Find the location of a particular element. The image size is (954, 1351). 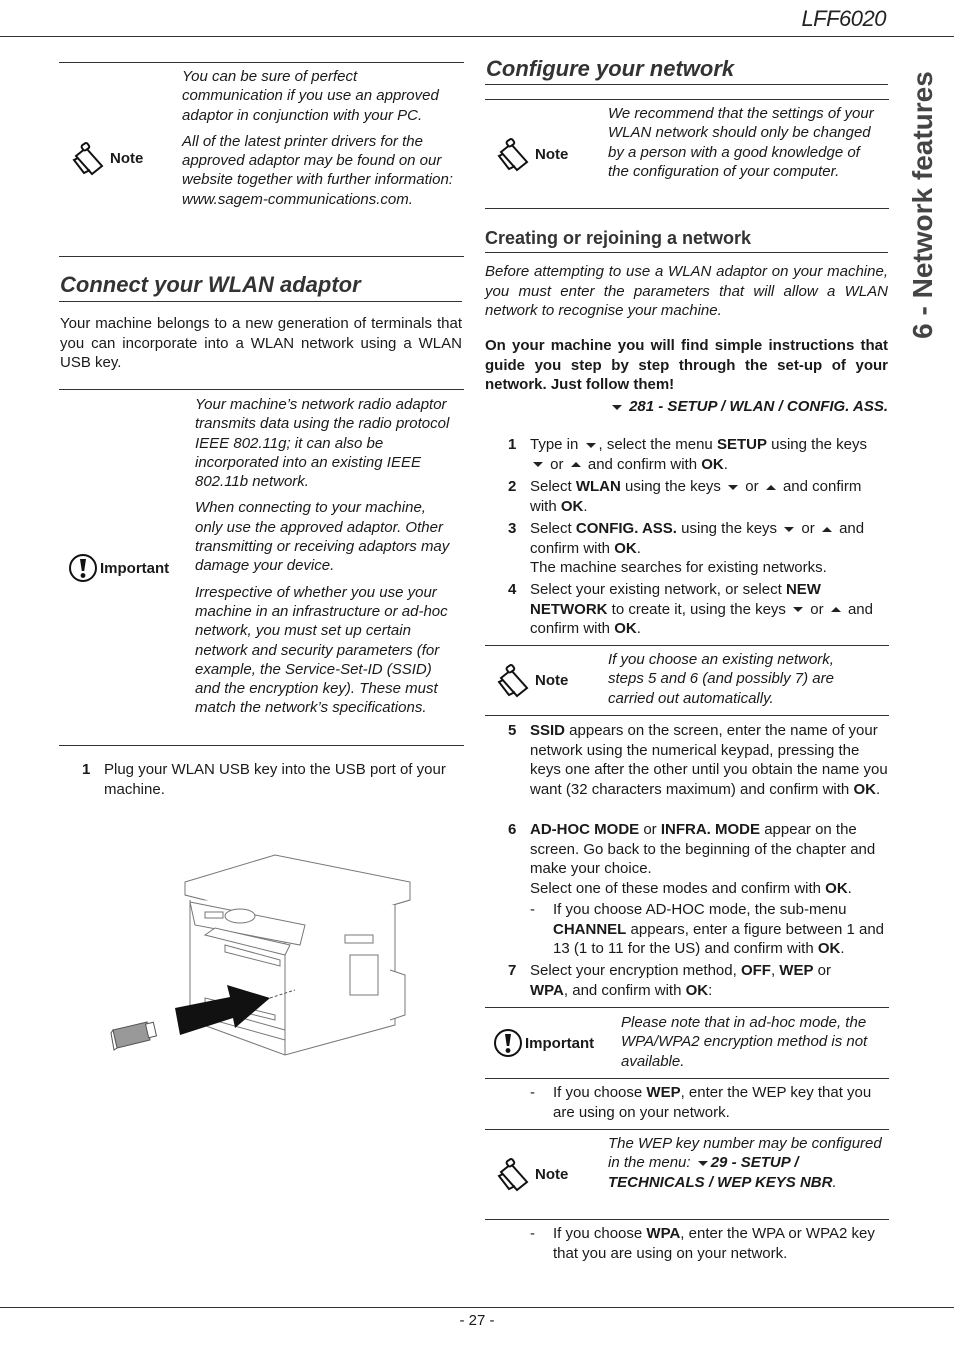

section-title-connect-wlan: Connect your WLAN adaptor is located at coordinates (210, 284).